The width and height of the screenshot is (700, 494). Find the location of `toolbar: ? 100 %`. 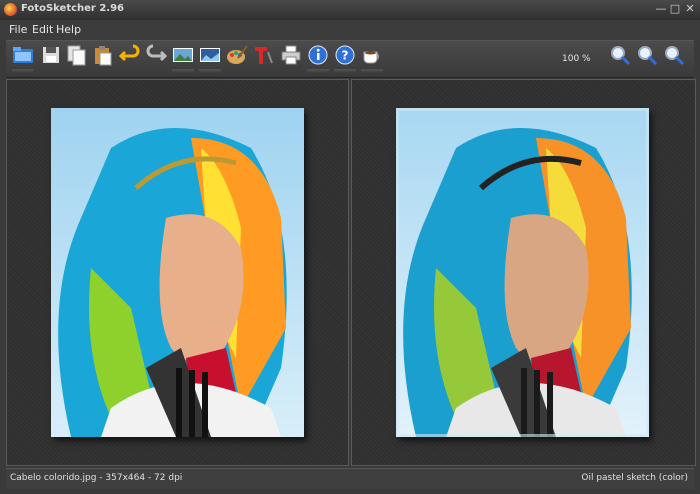

toolbar: ? 100 % is located at coordinates (350, 59).